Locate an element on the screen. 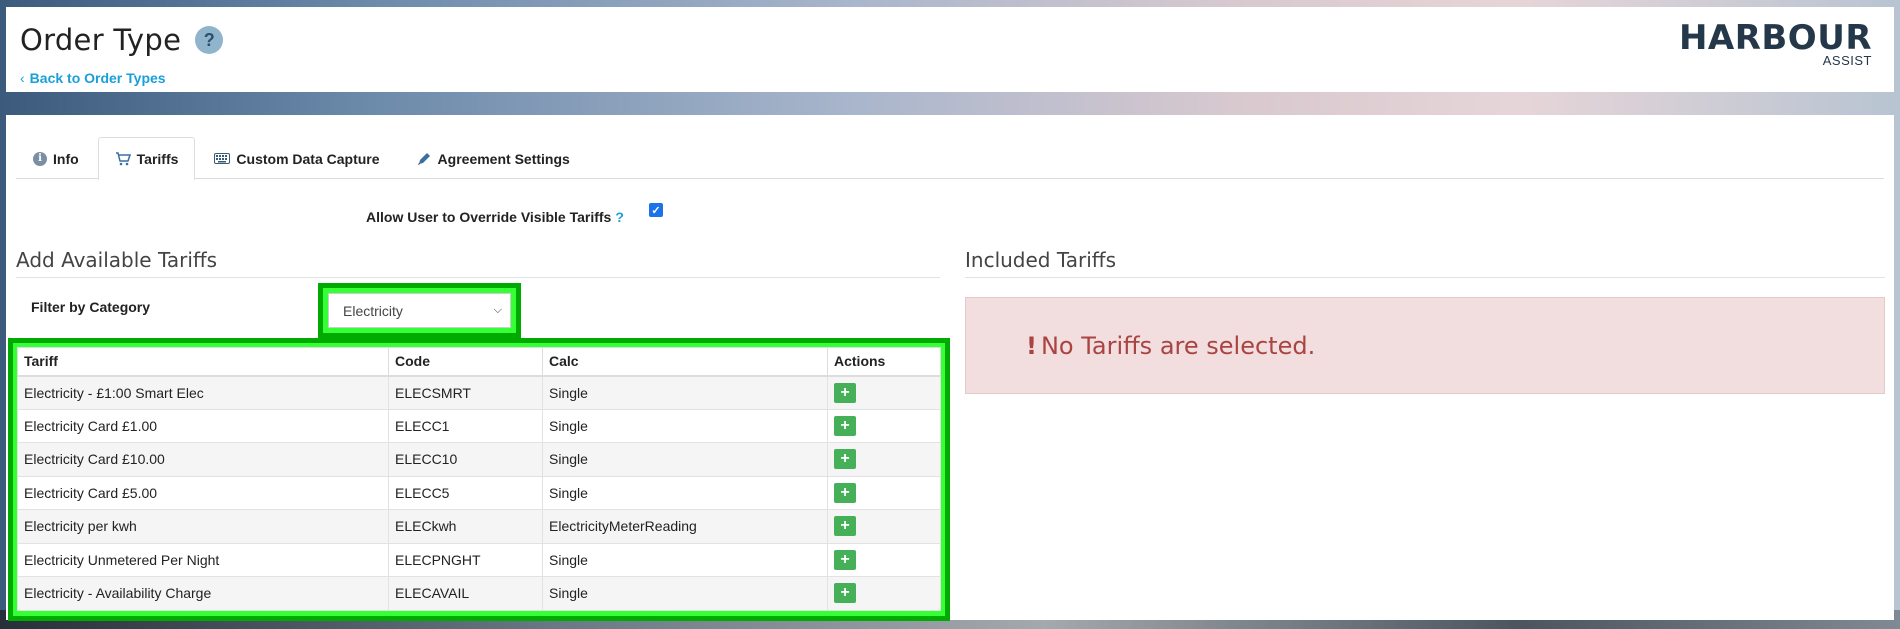  tab-custom-data-capture: Custom Data Capture is located at coordinates (296, 158).